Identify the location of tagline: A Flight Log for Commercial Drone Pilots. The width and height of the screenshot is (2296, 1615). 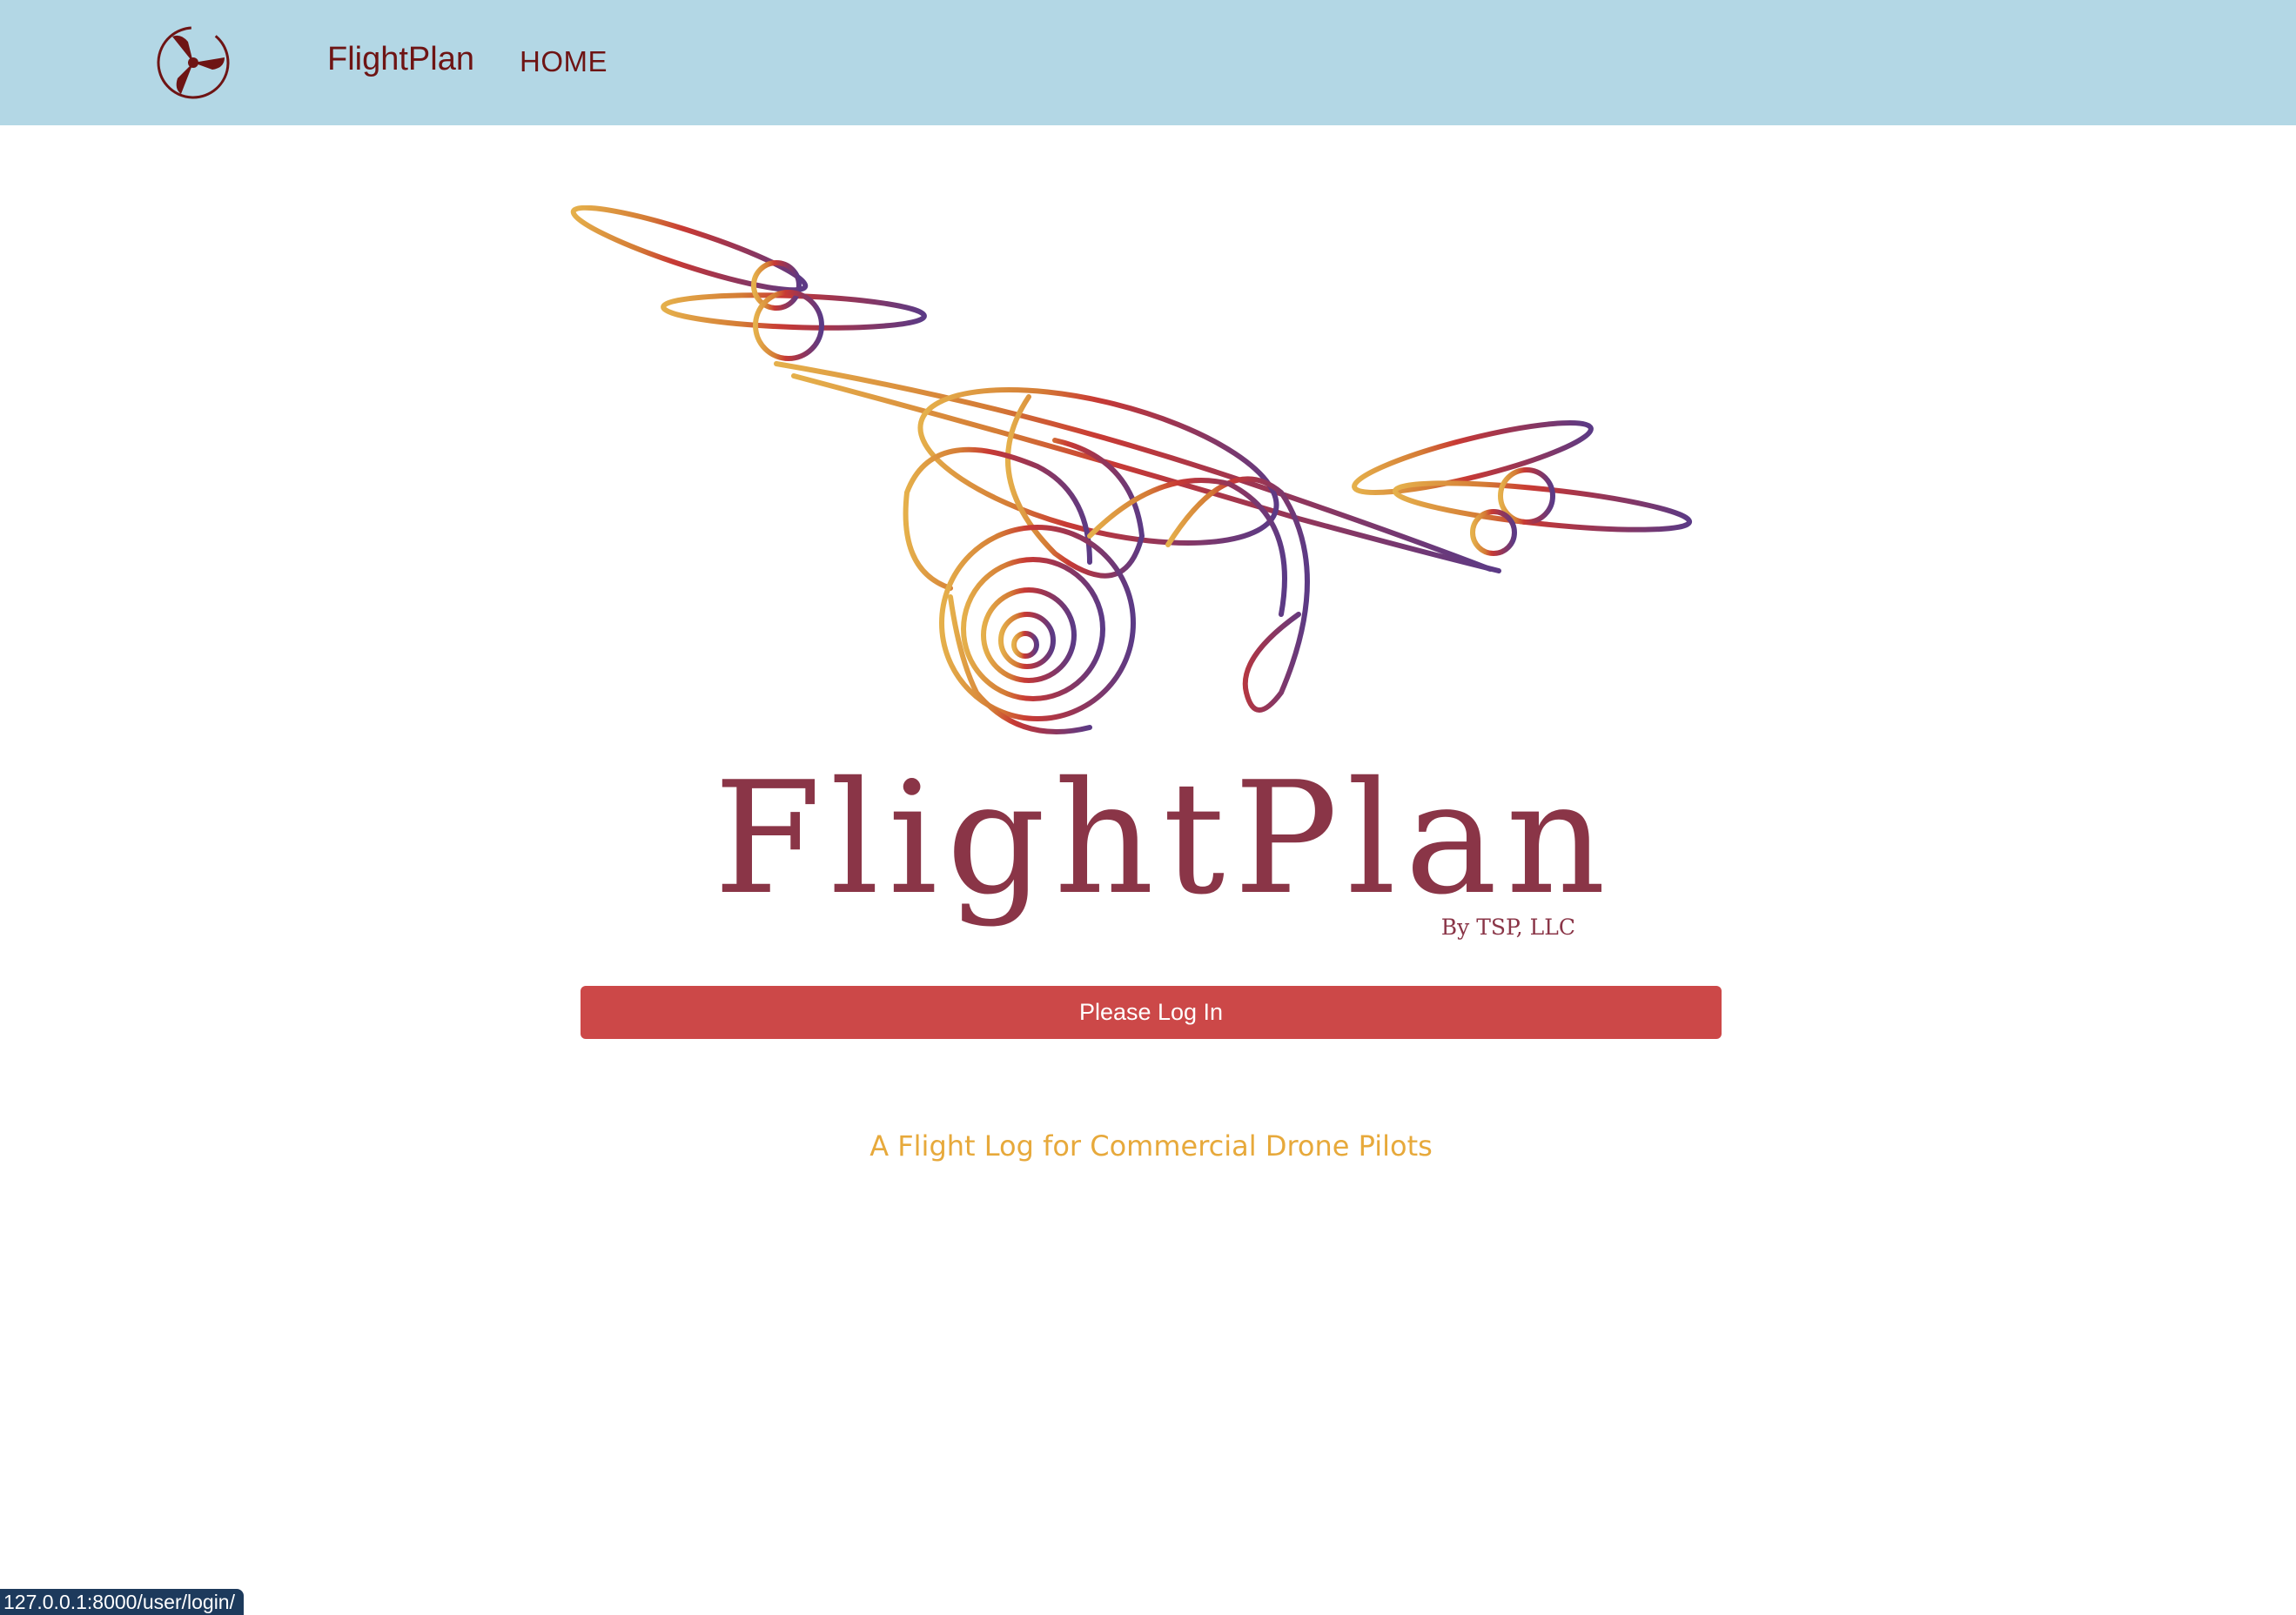
(1151, 1146).